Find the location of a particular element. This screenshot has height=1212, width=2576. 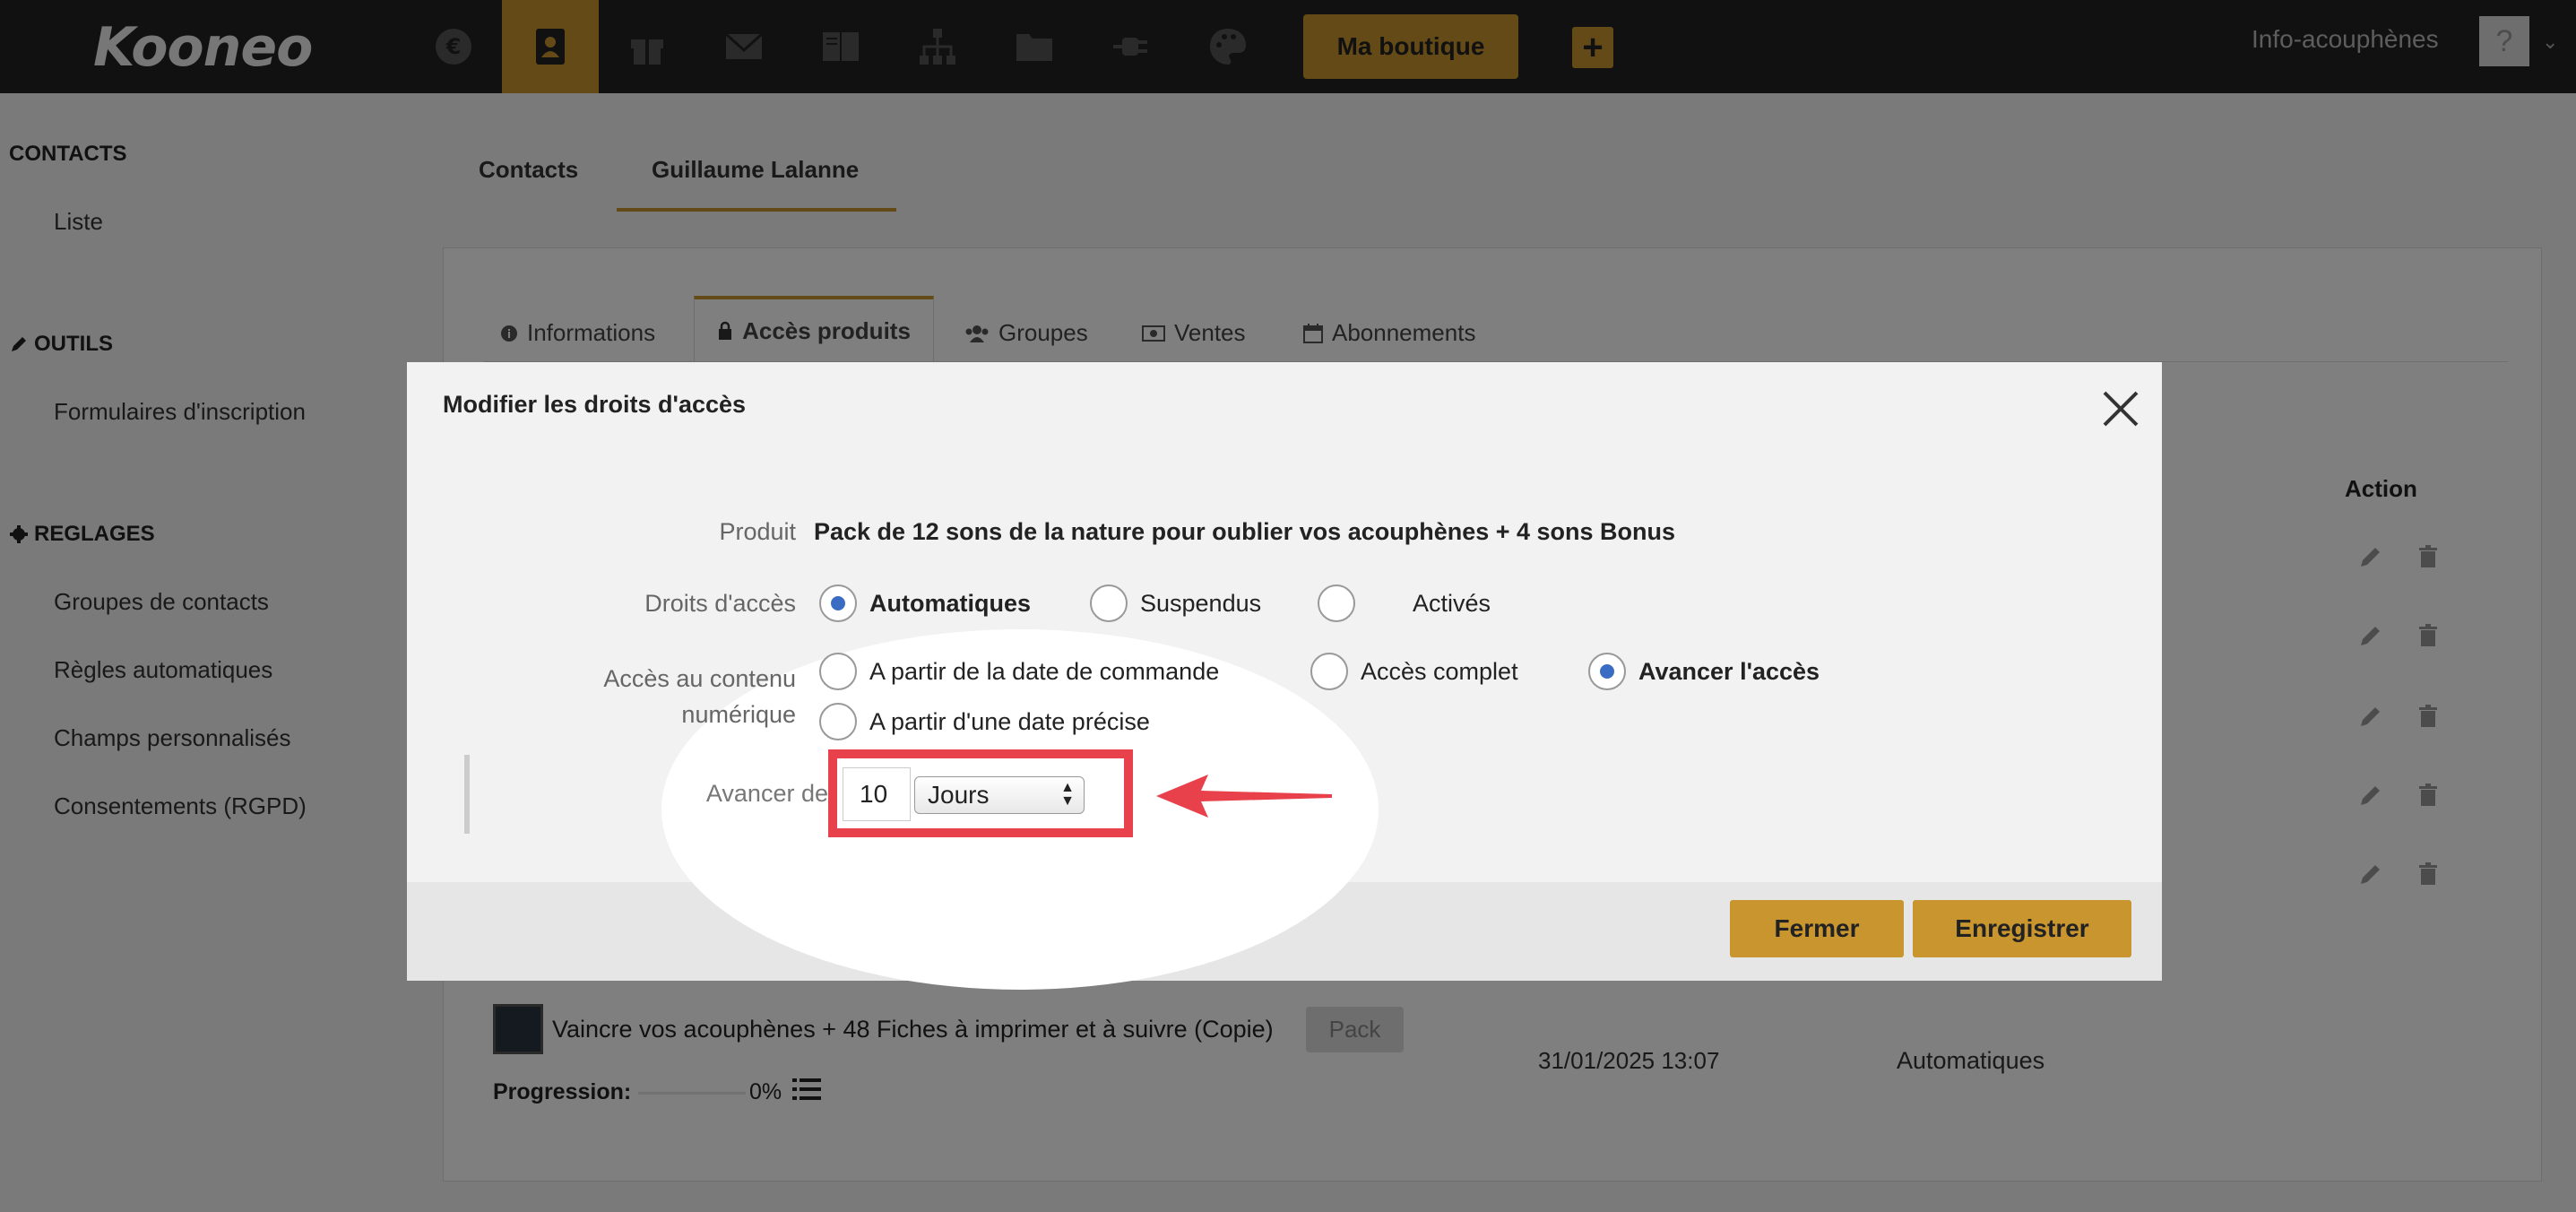

droits-label: Droits d'accès is located at coordinates (720, 603).